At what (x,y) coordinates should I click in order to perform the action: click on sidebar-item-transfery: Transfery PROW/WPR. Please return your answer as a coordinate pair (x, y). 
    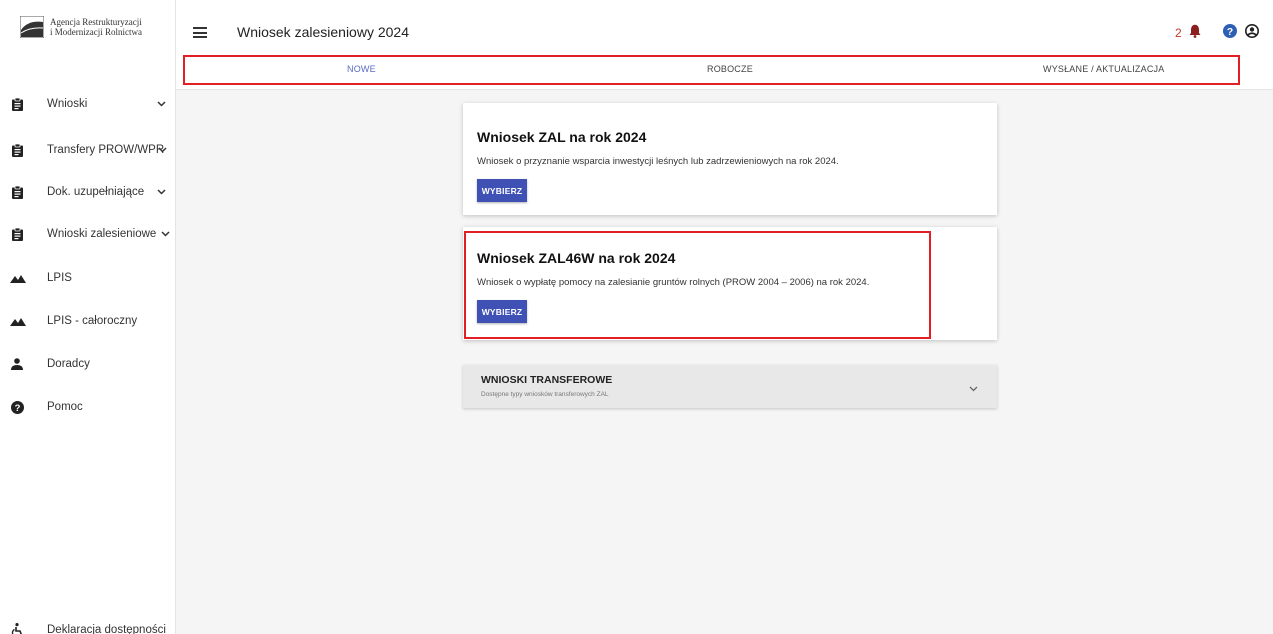
    Looking at the image, I should click on (88, 150).